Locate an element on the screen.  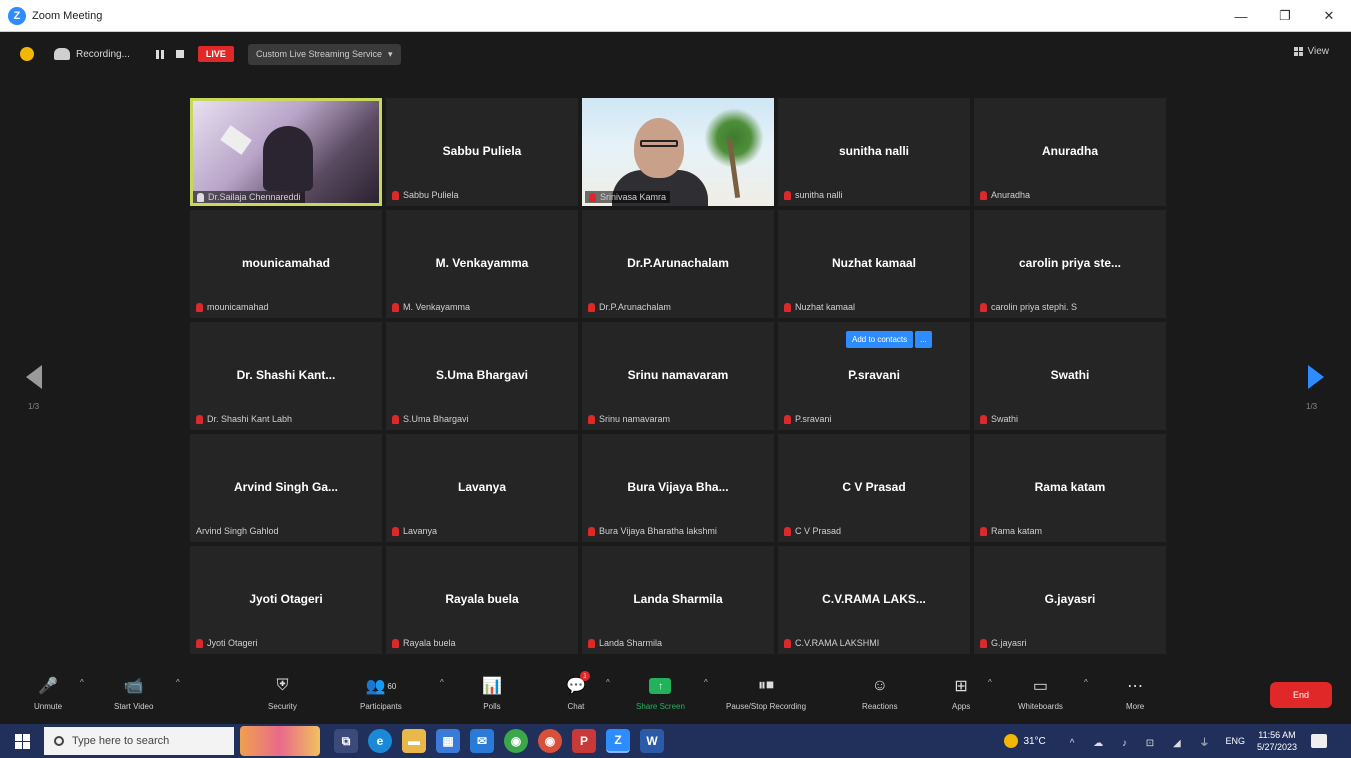
close-button: ✕ is located at coordinates (1329, 16).